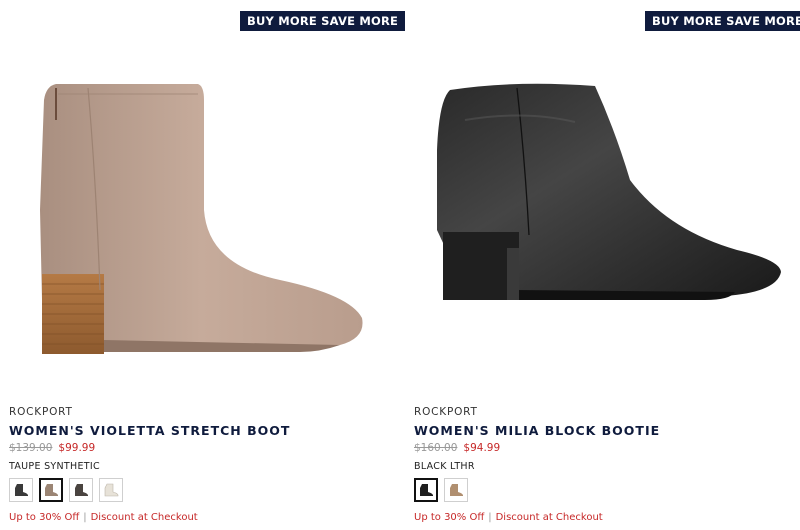 This screenshot has height=530, width=800. What do you see at coordinates (77, 448) in the screenshot?
I see `sale-price: $99.99` at bounding box center [77, 448].